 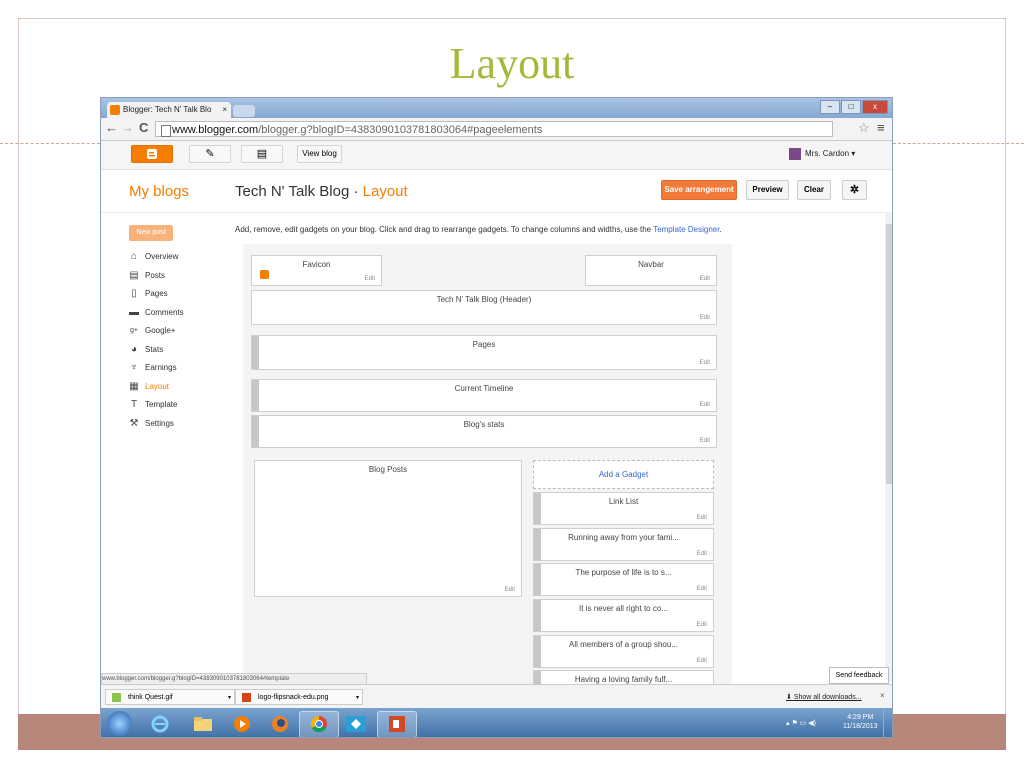 I want to click on pages-icon: ▯, so click(x=134, y=293).